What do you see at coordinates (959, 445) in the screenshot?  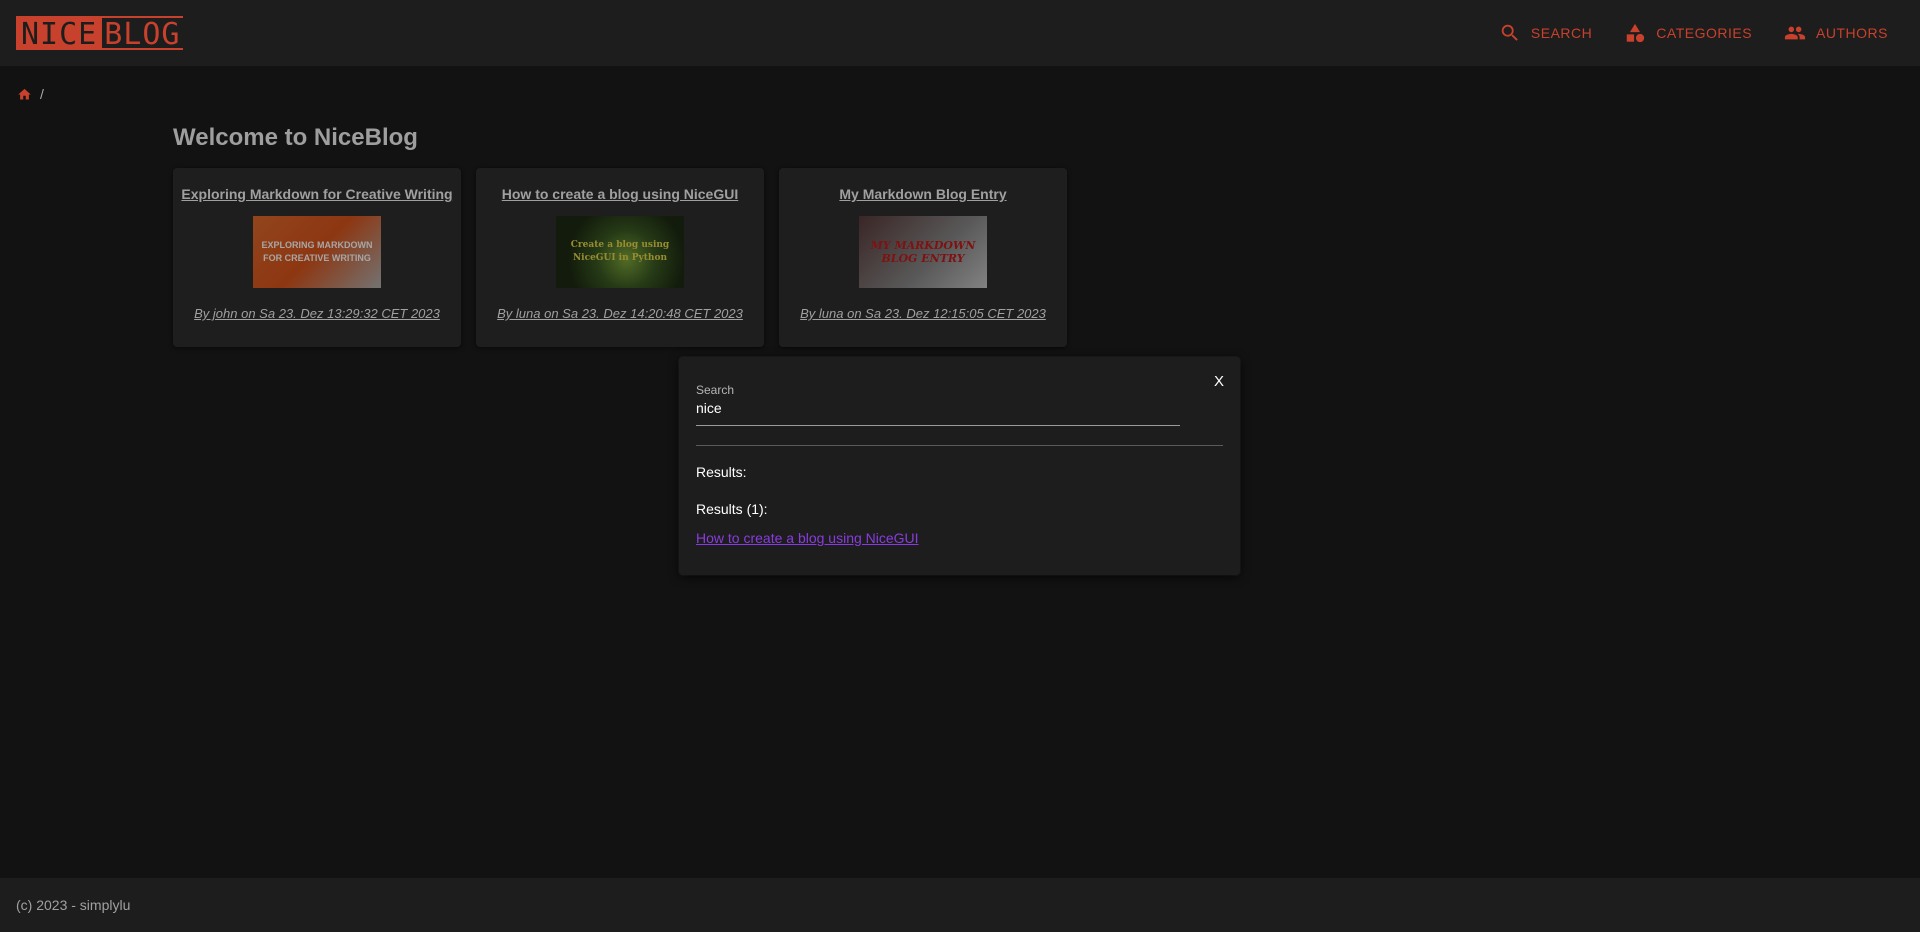 I see `dialog-divider` at bounding box center [959, 445].